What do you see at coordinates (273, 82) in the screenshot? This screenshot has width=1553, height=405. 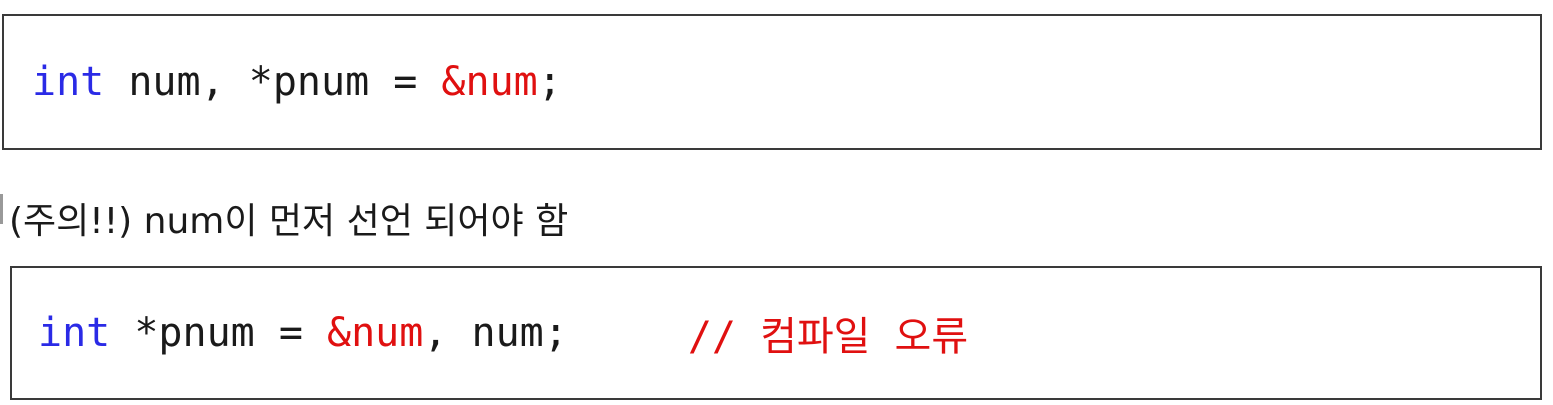 I see `code-text: num, *pnum =` at bounding box center [273, 82].